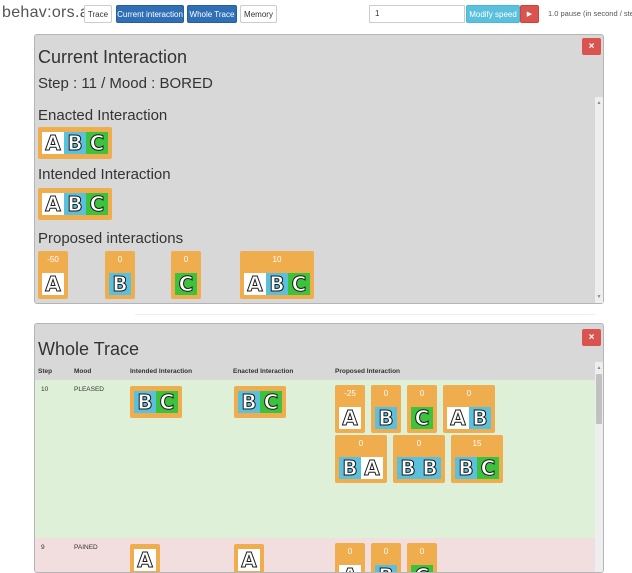 This screenshot has width=632, height=573. Describe the element at coordinates (212, 14) in the screenshot. I see `whole-trace-button: Whole Trace` at that location.